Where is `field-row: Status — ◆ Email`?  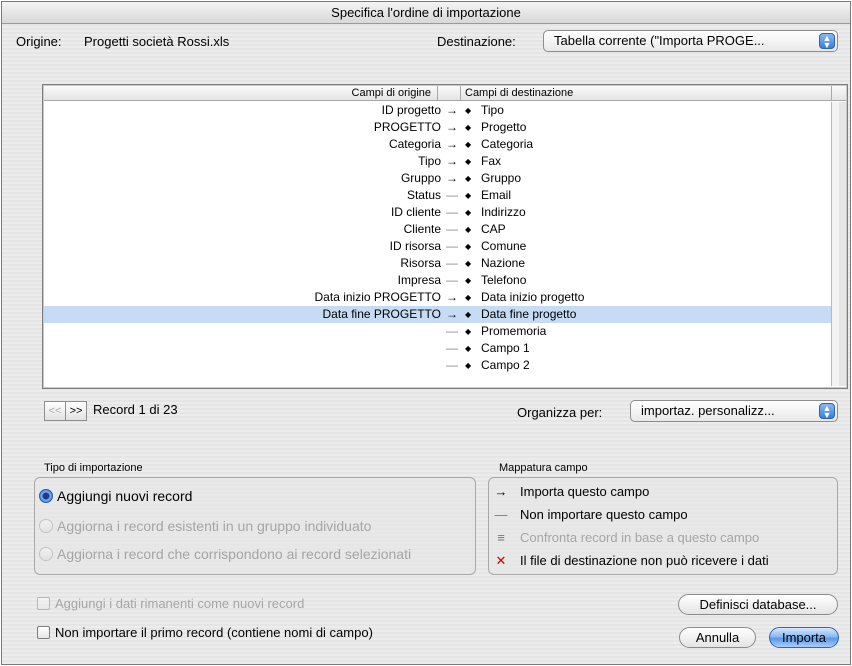 field-row: Status — ◆ Email is located at coordinates (438, 195).